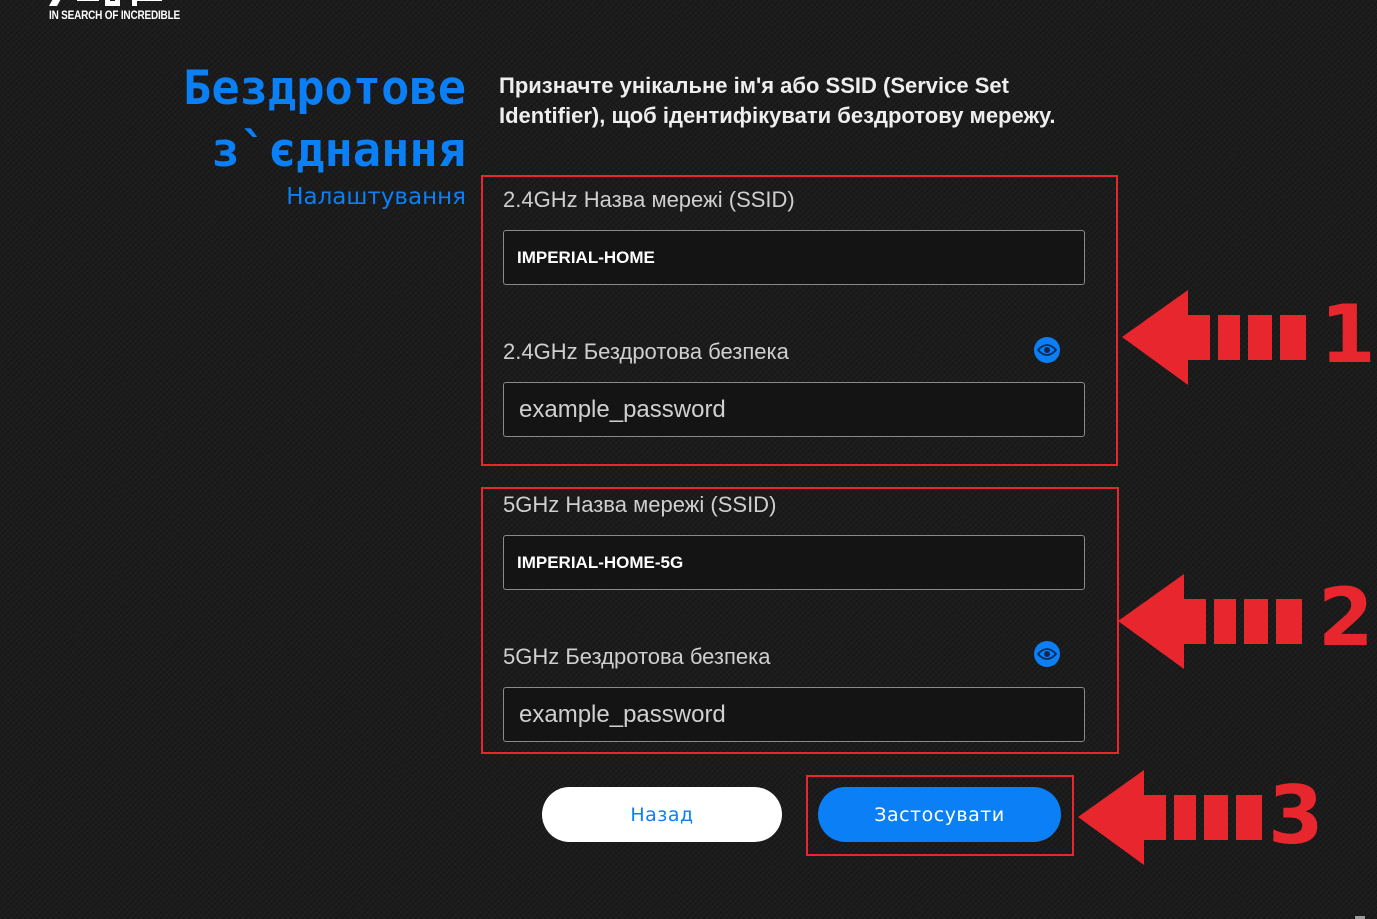 The height and width of the screenshot is (919, 1377). I want to click on ssid-24-value: IMPERIAL-HOME, so click(586, 257).